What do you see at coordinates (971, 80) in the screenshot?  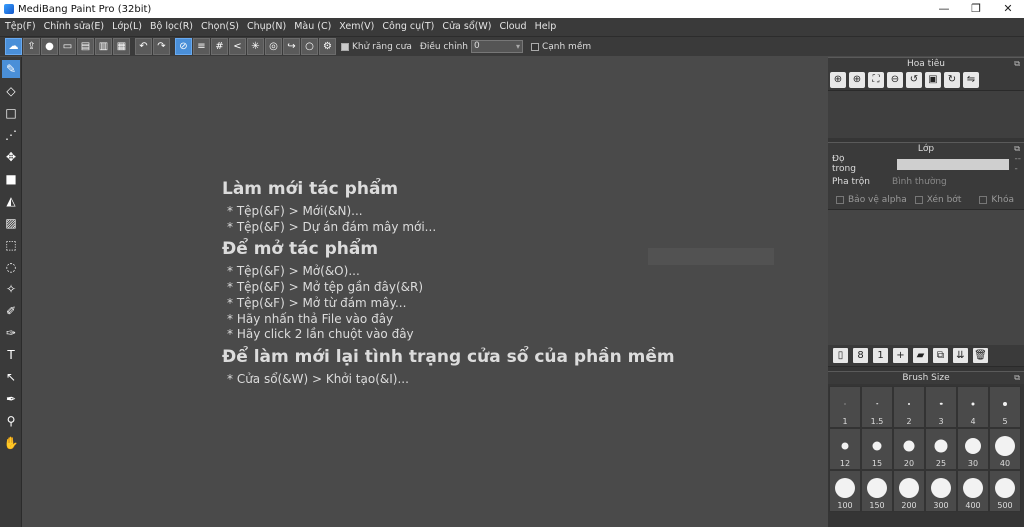 I see `flip-icon: ⇋` at bounding box center [971, 80].